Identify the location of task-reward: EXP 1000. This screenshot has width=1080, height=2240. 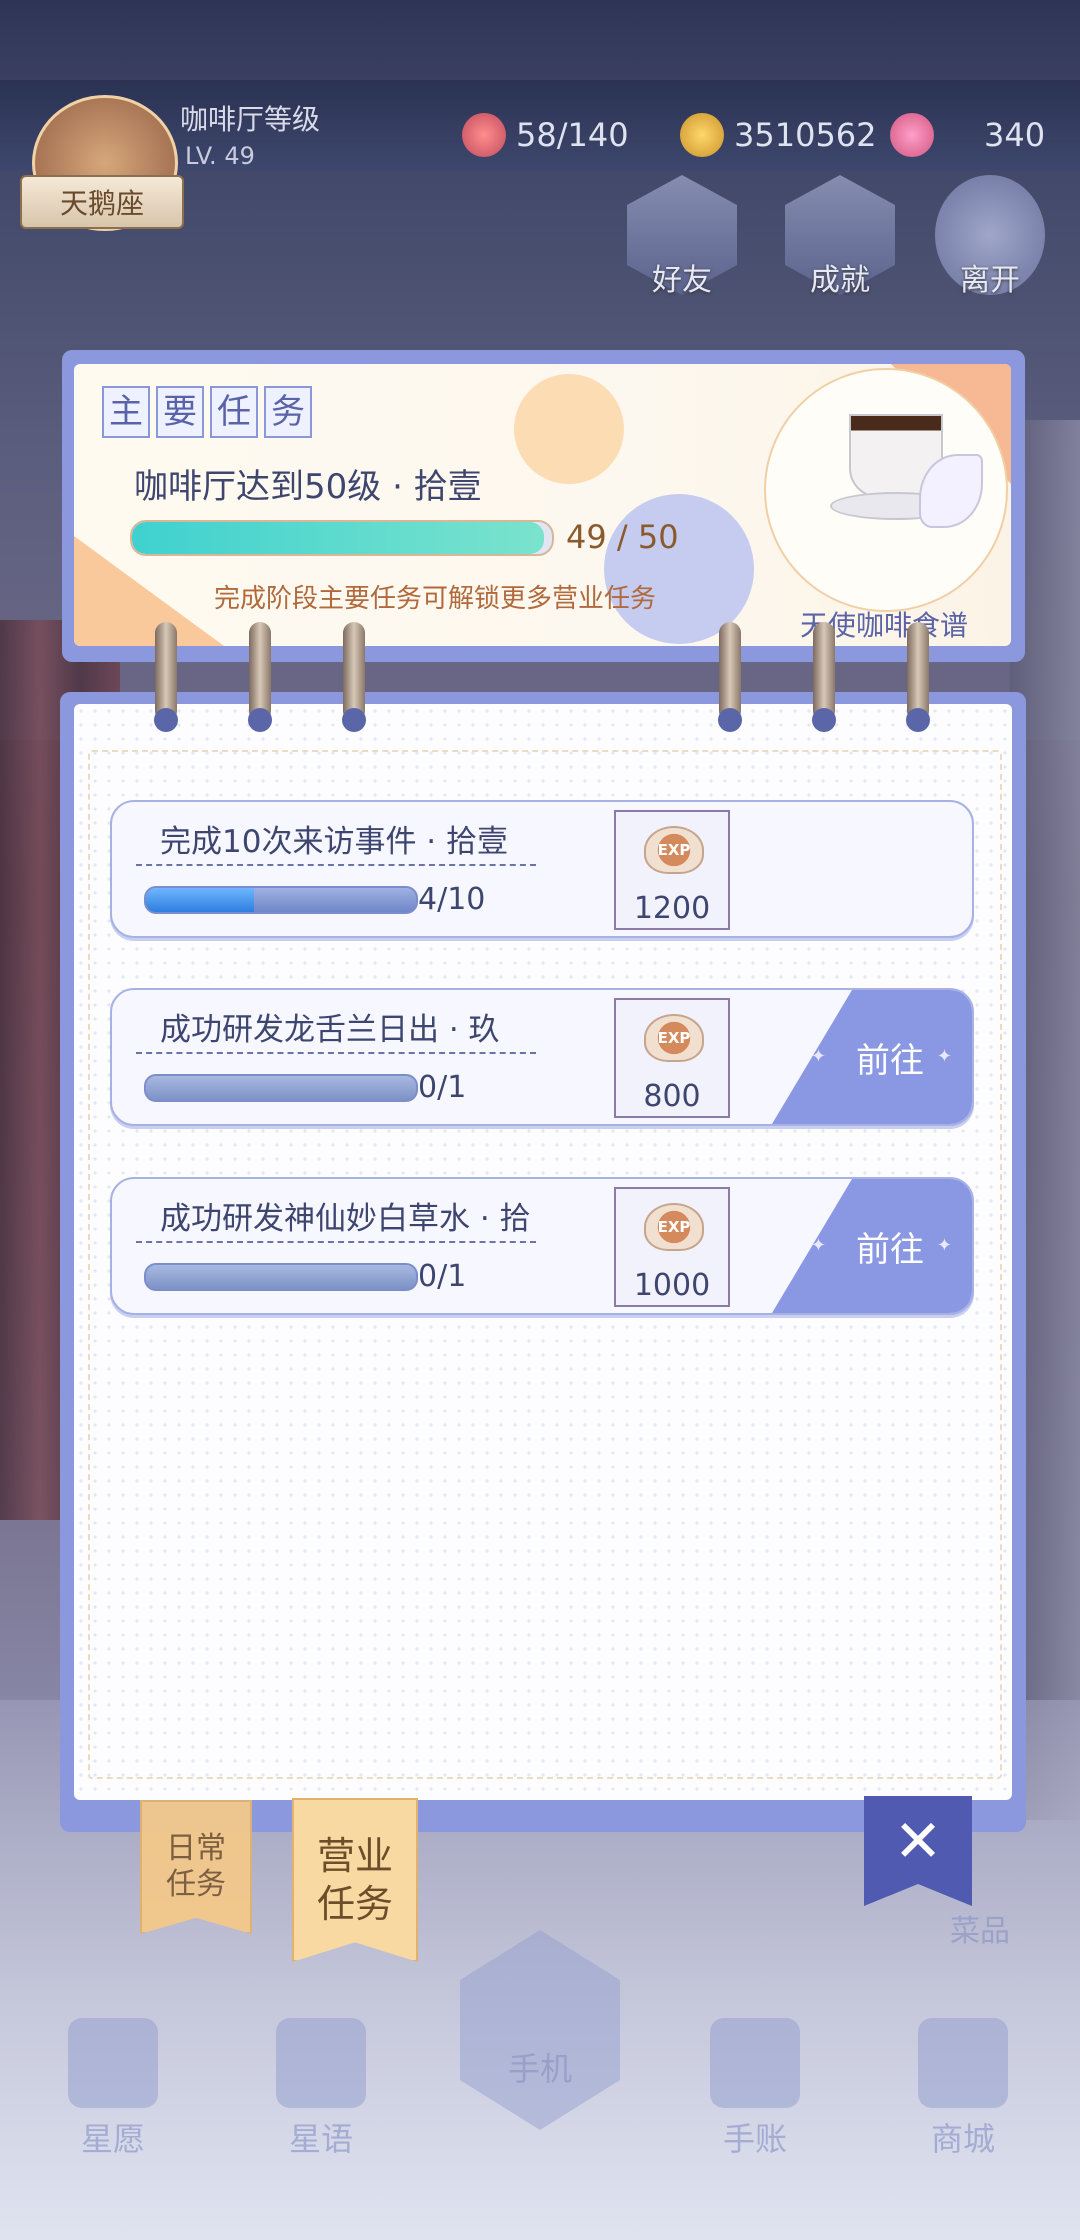
(672, 1247).